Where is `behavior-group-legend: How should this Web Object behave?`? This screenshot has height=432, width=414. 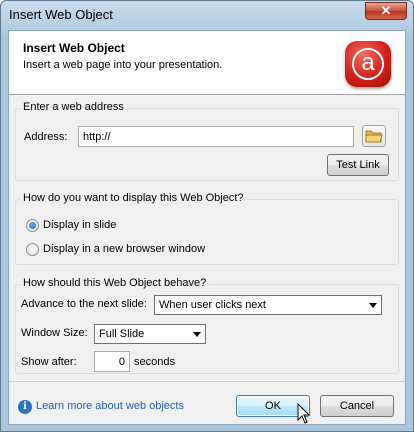 behavior-group-legend: How should this Web Object behave? is located at coordinates (115, 283).